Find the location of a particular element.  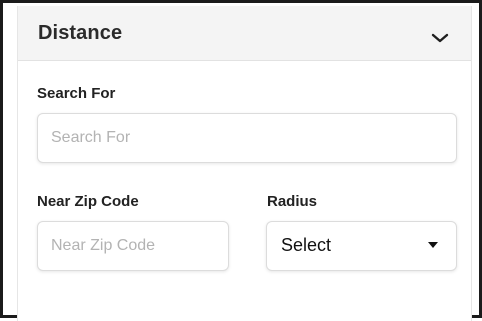

radius-selected-value: Select is located at coordinates (306, 245).